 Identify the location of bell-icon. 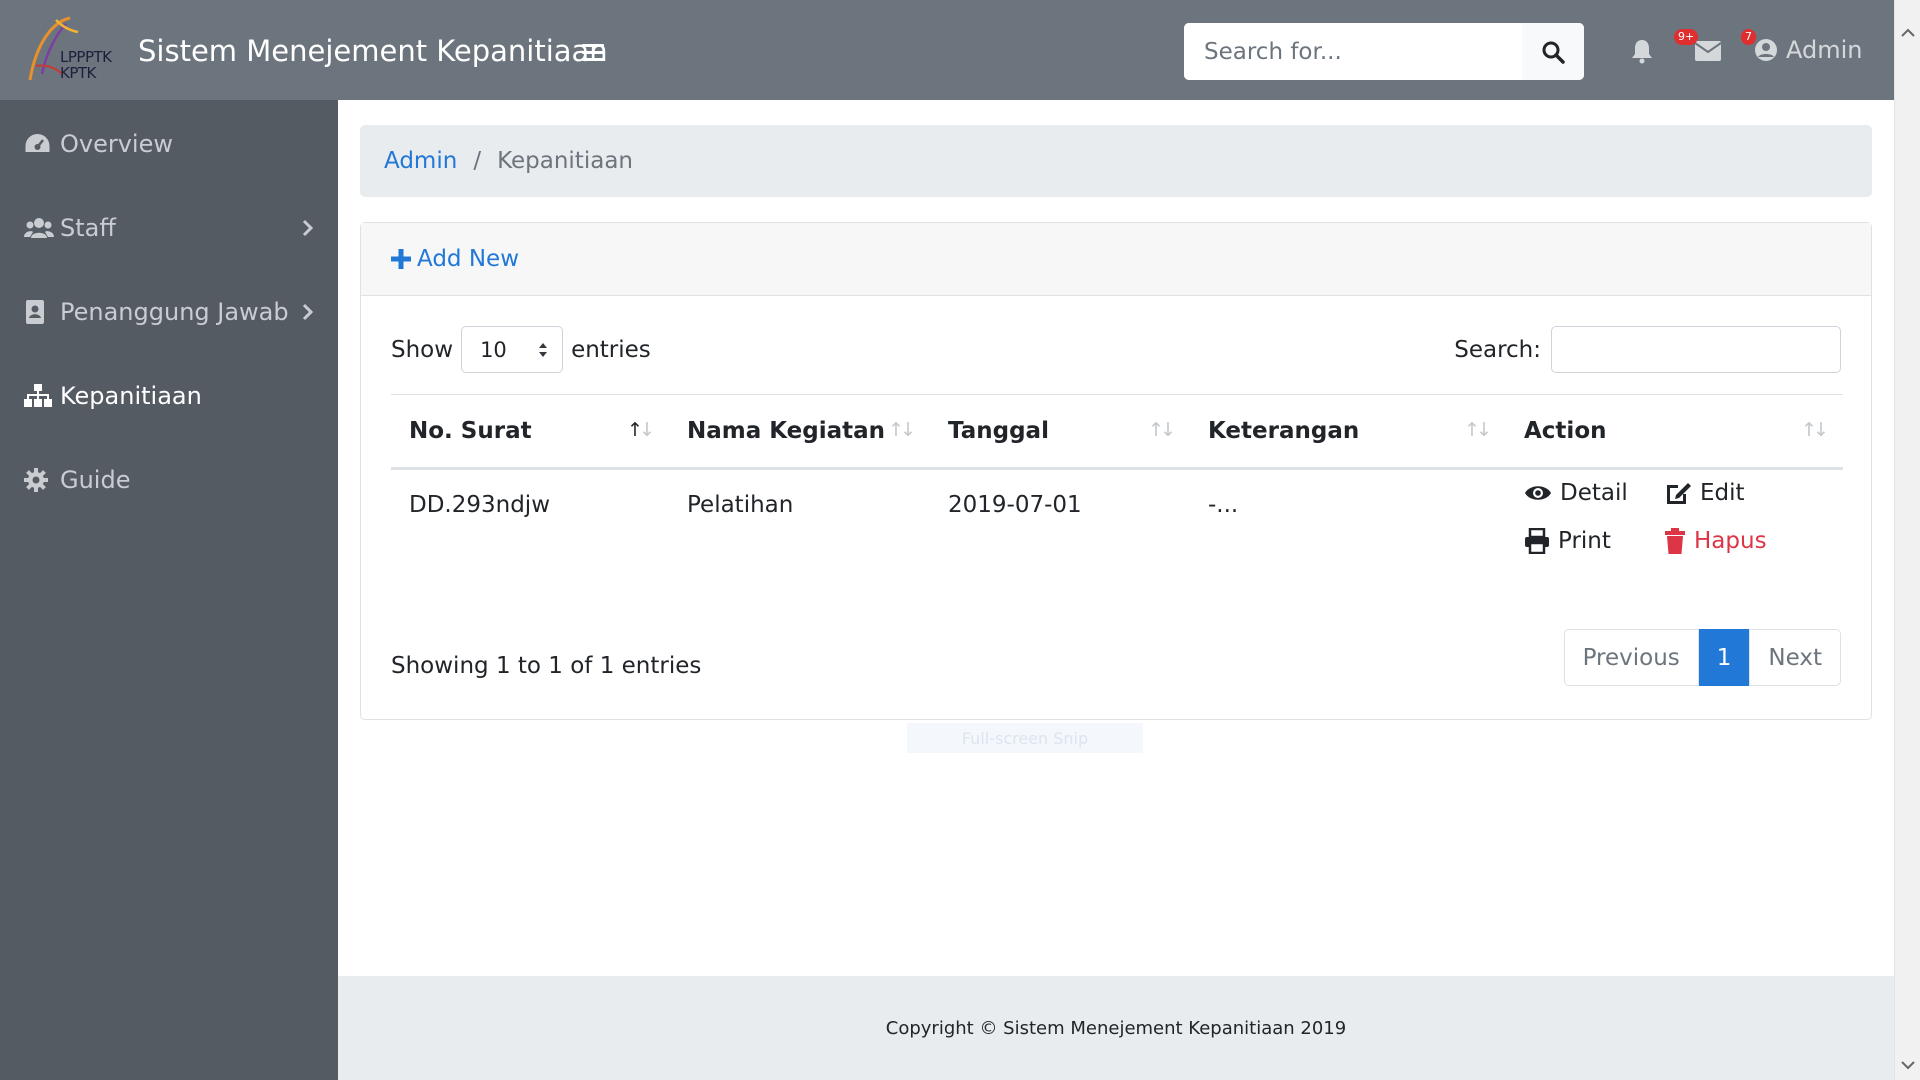
(1642, 52).